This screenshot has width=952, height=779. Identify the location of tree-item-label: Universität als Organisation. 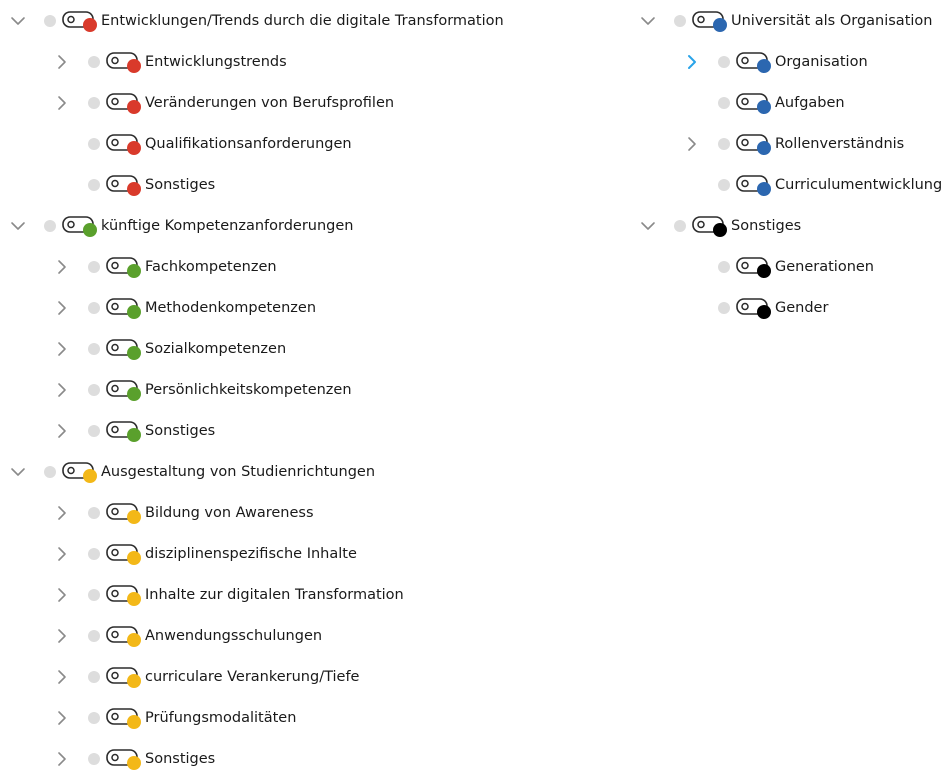
(832, 20).